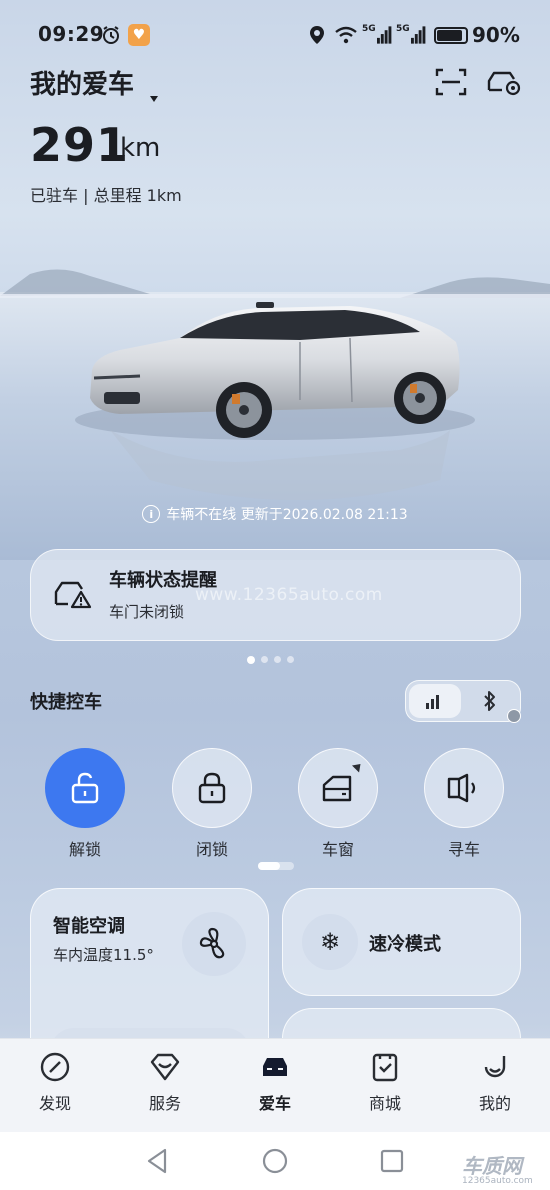  I want to click on brand-watermark-url: 12365auto.com, so click(497, 1181).